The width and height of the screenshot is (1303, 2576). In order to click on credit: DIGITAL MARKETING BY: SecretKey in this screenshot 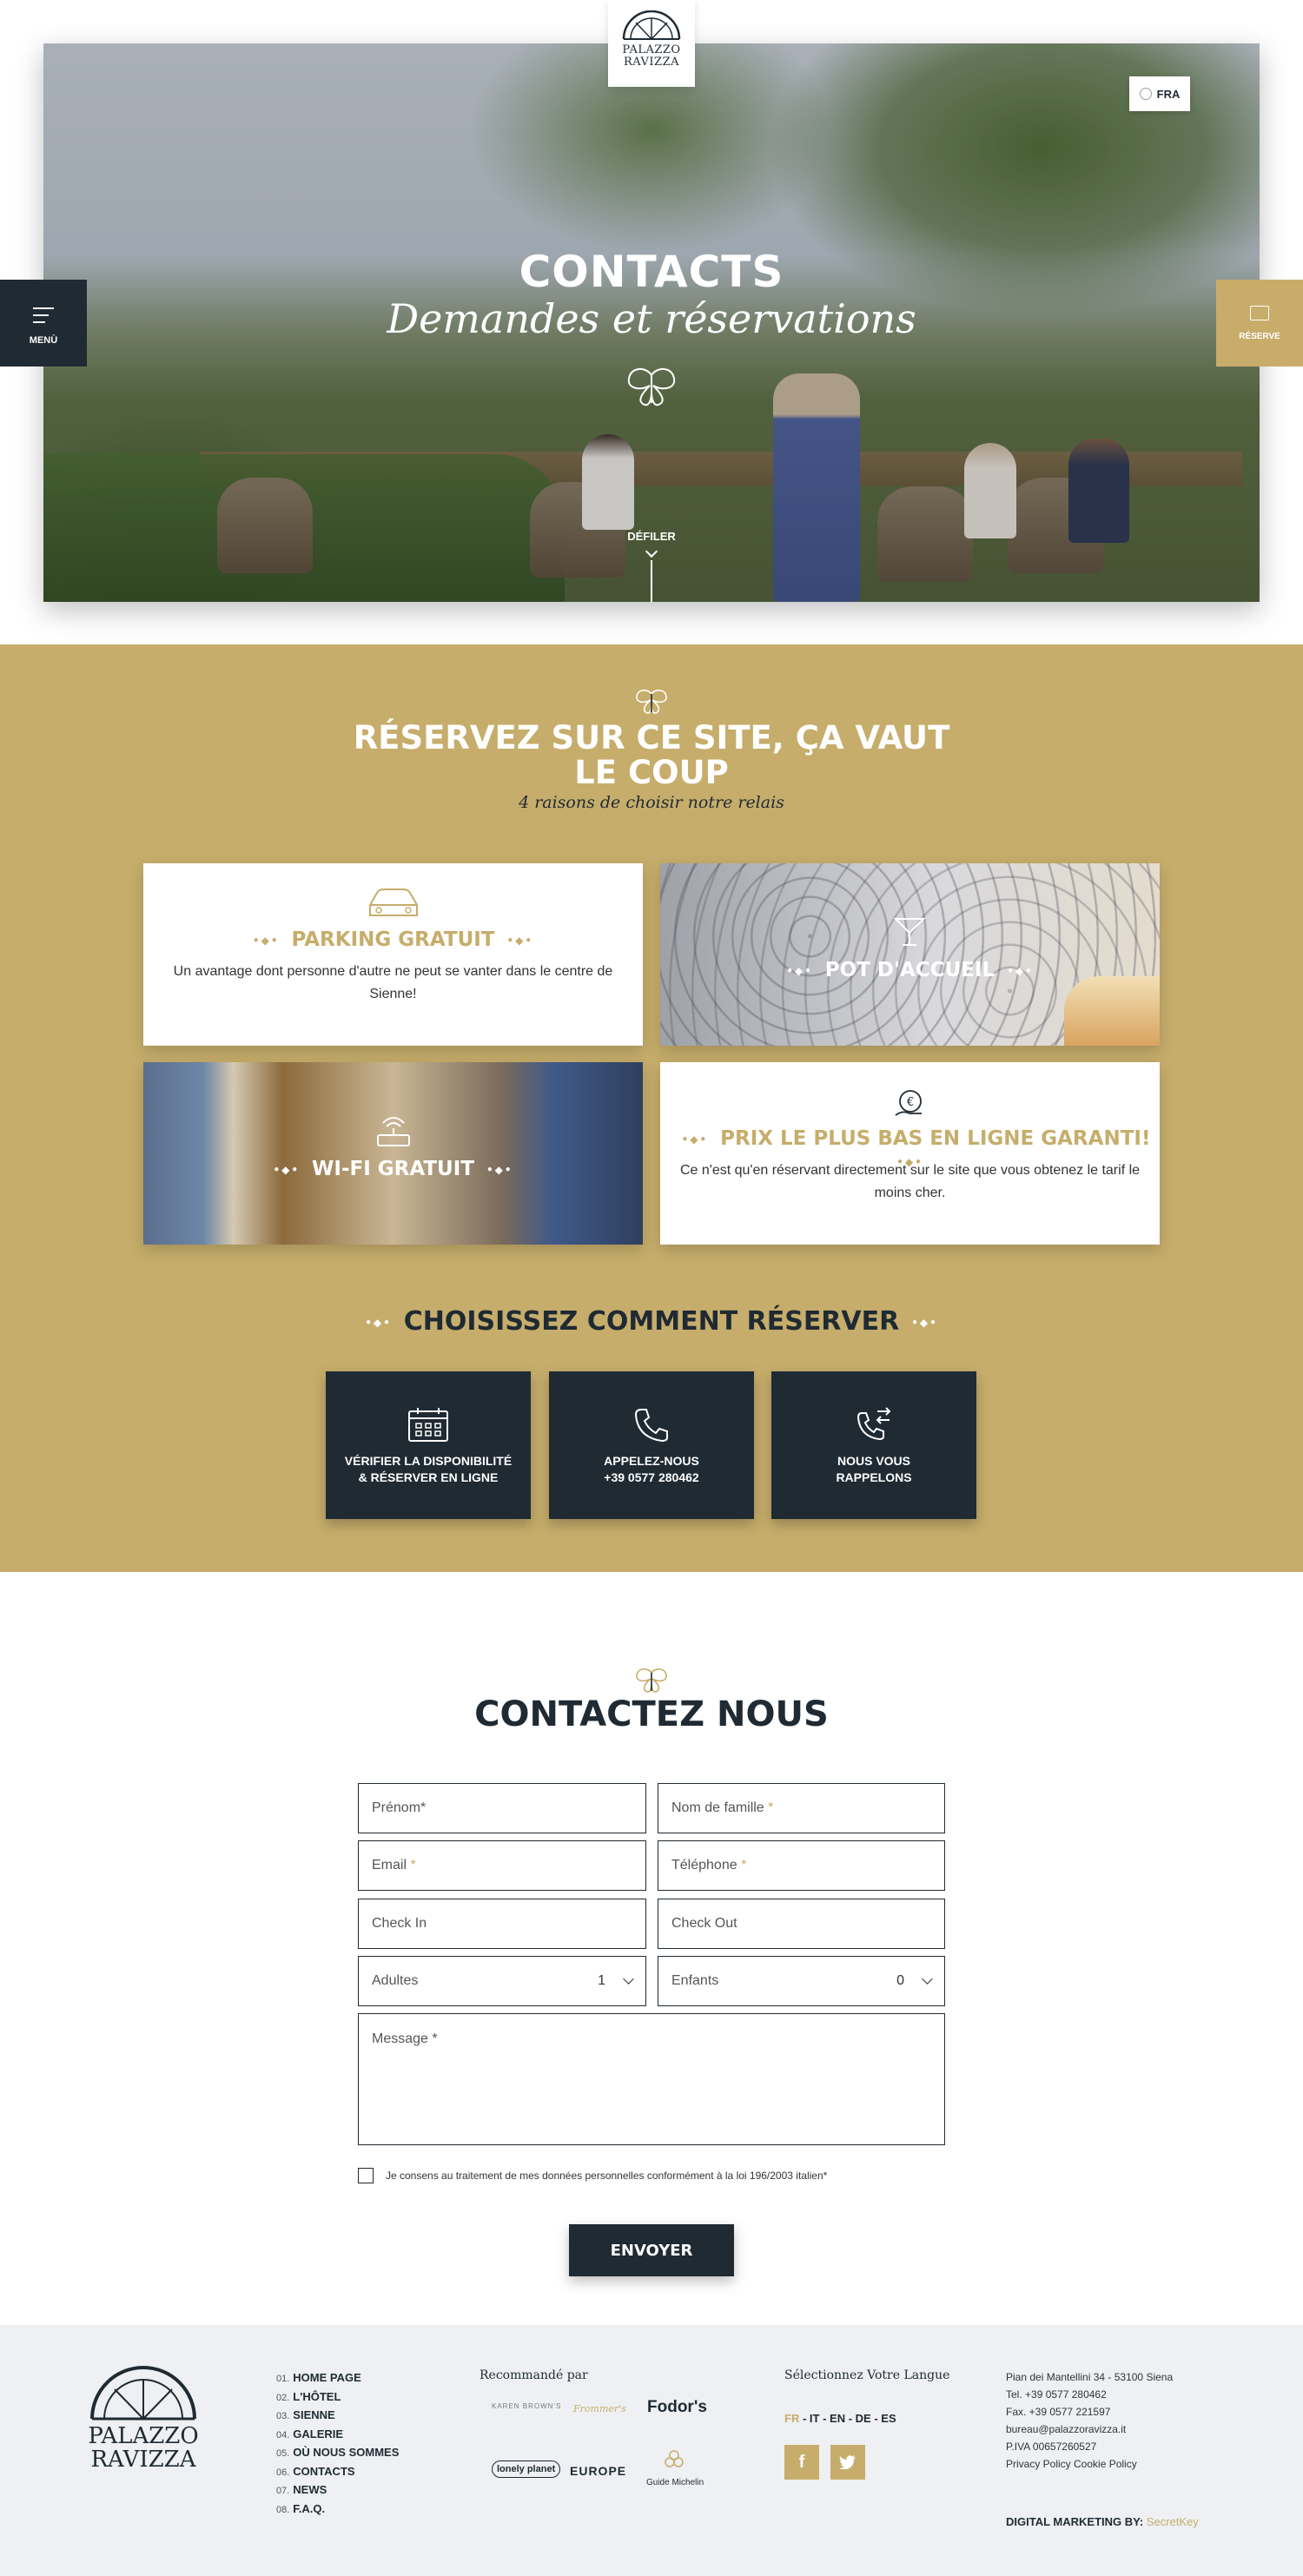, I will do `click(1102, 2521)`.